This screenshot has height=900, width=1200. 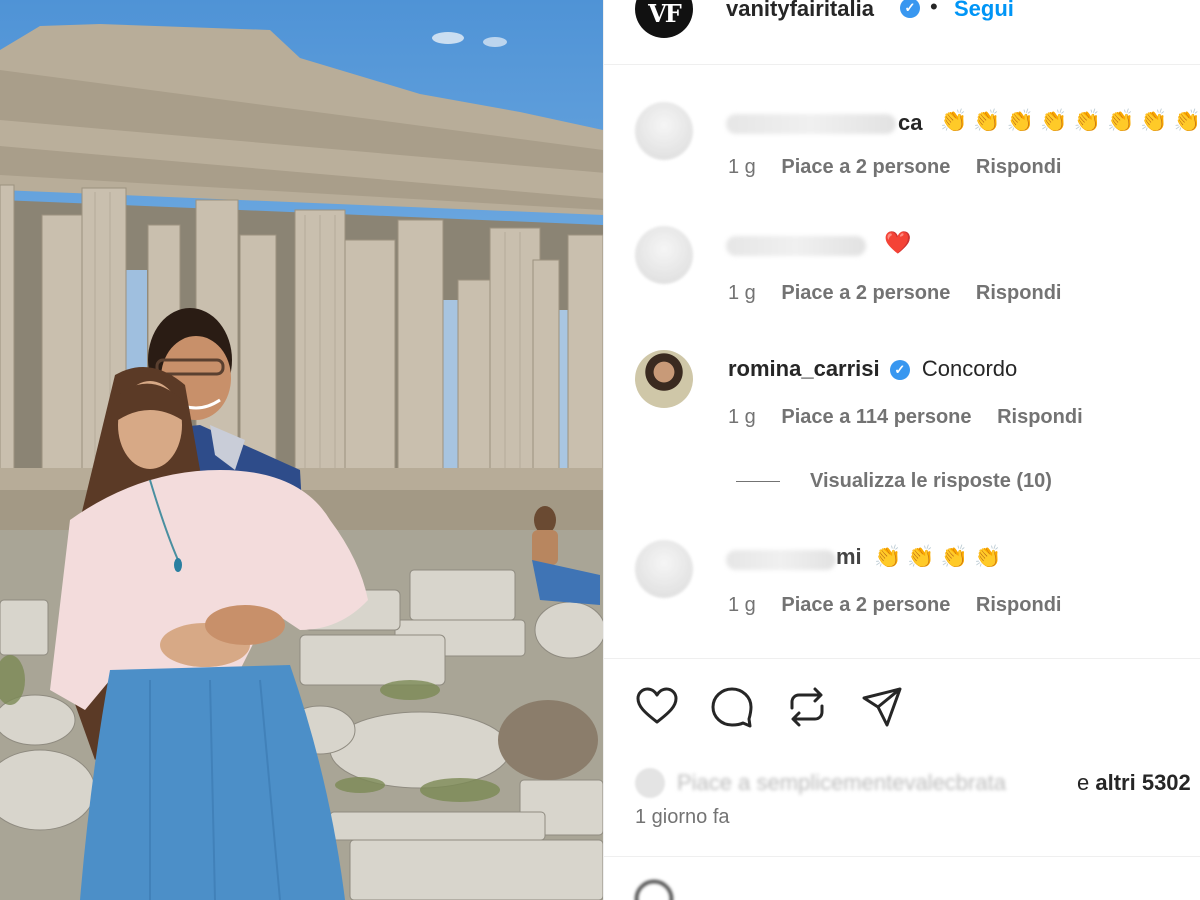 What do you see at coordinates (910, 123) in the screenshot?
I see `commenter-name: ca` at bounding box center [910, 123].